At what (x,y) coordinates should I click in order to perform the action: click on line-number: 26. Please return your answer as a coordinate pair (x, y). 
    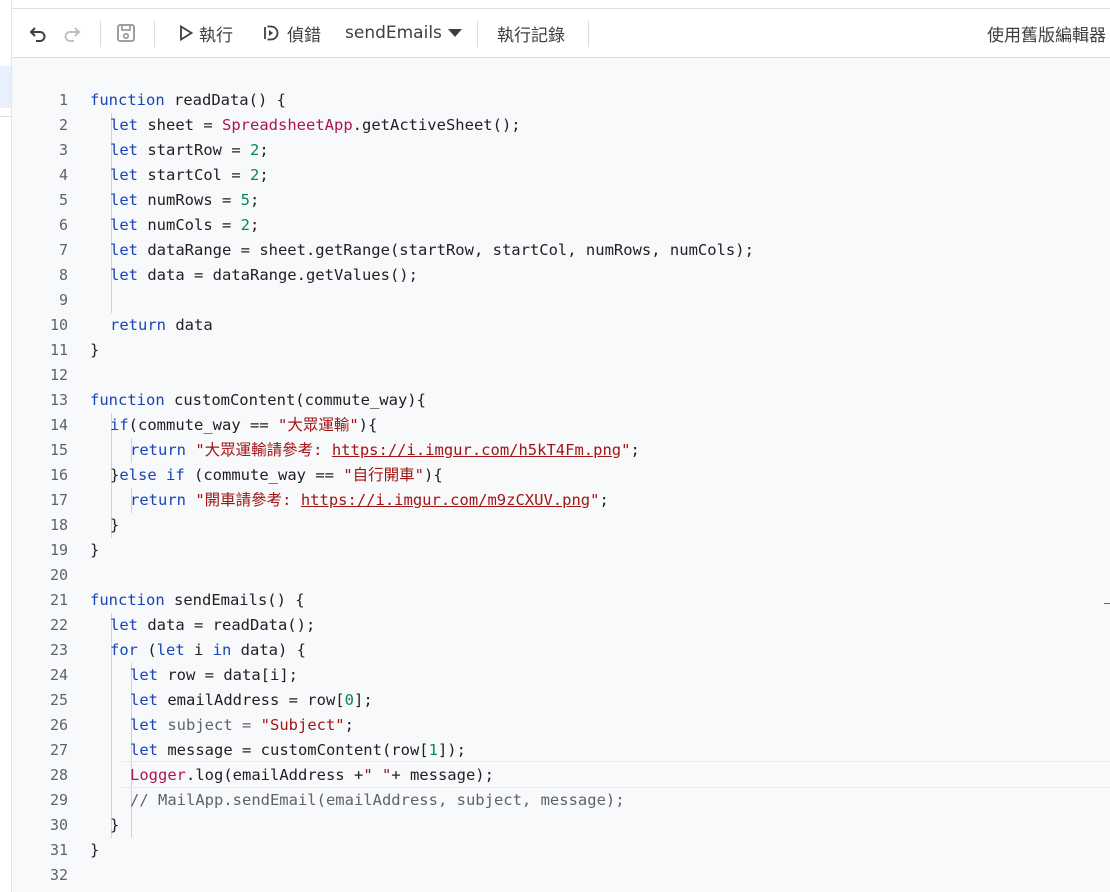
    Looking at the image, I should click on (58, 725).